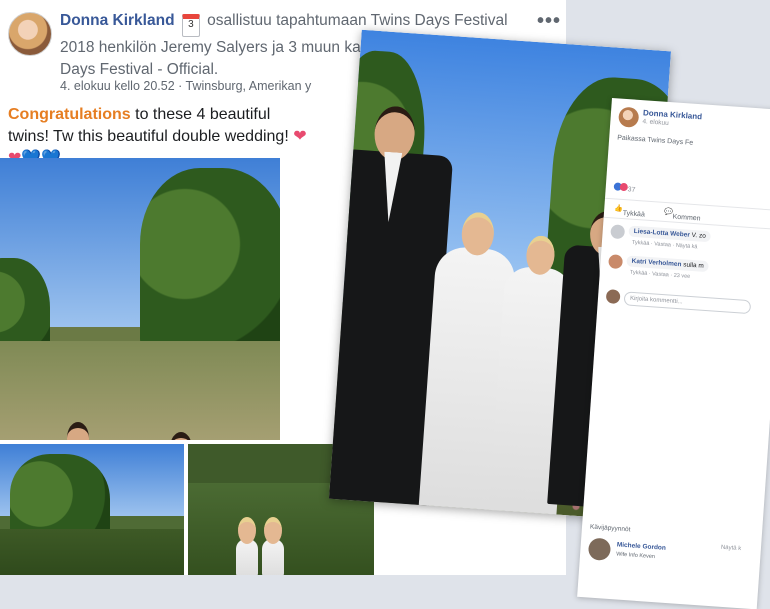 The width and height of the screenshot is (770, 609). What do you see at coordinates (624, 188) in the screenshot?
I see `reaction-summary: 37` at bounding box center [624, 188].